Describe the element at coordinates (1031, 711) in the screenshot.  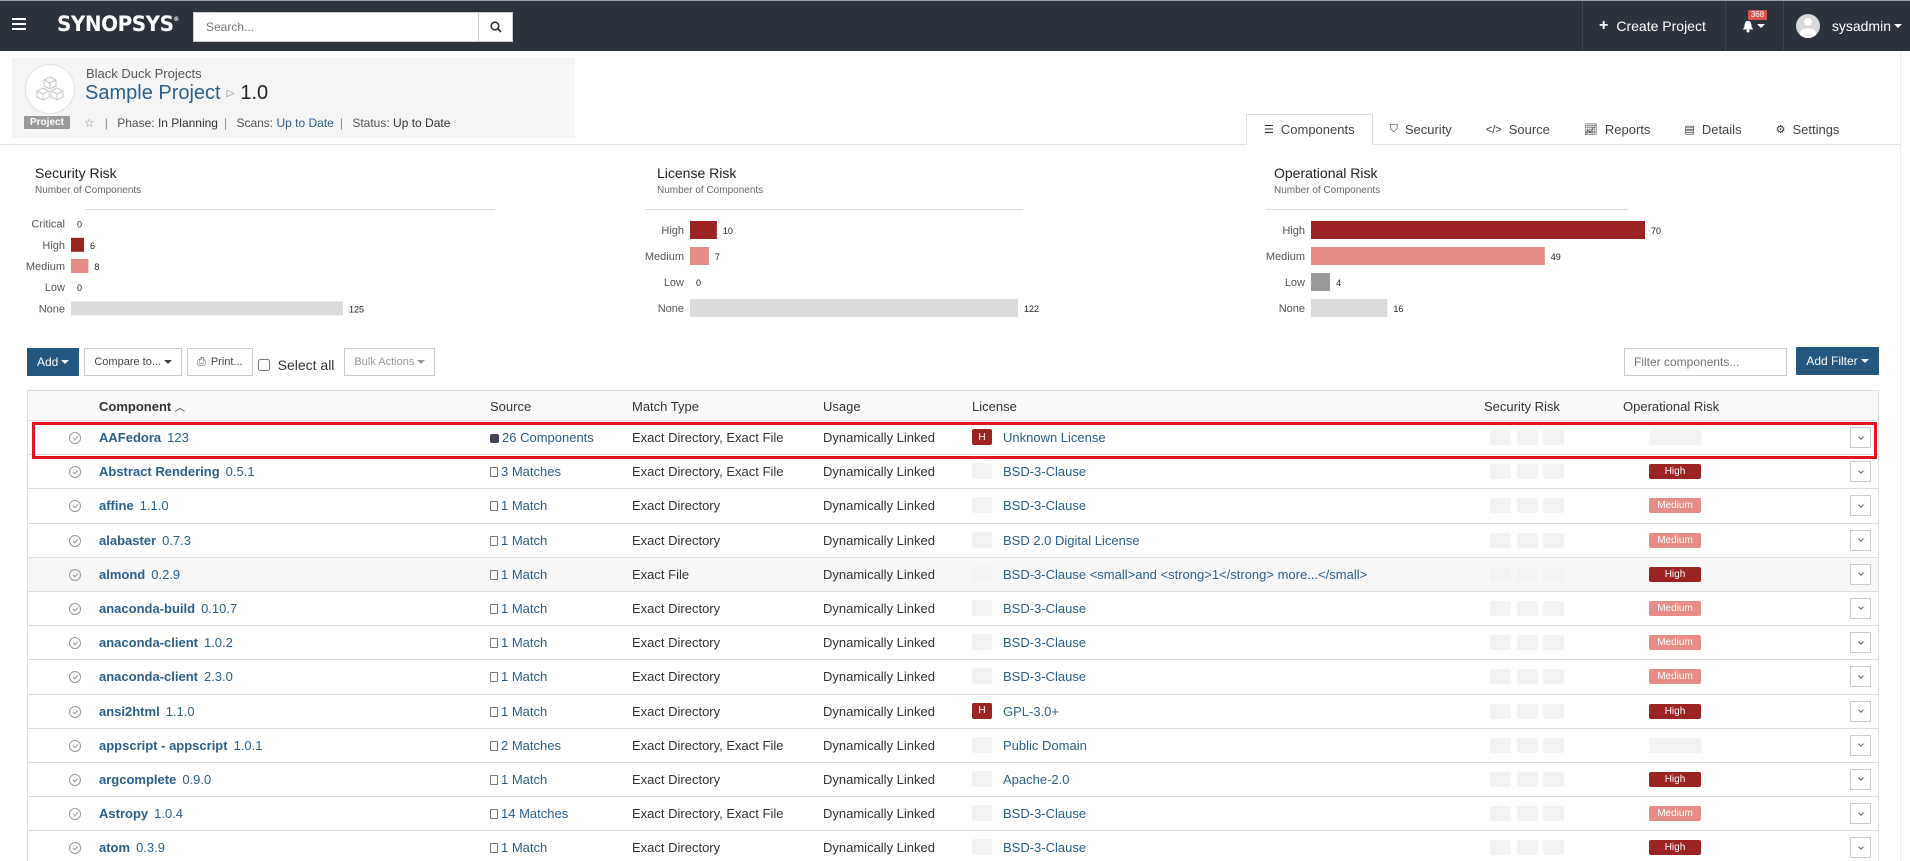
I see `license-link: GPL-3.0+` at that location.